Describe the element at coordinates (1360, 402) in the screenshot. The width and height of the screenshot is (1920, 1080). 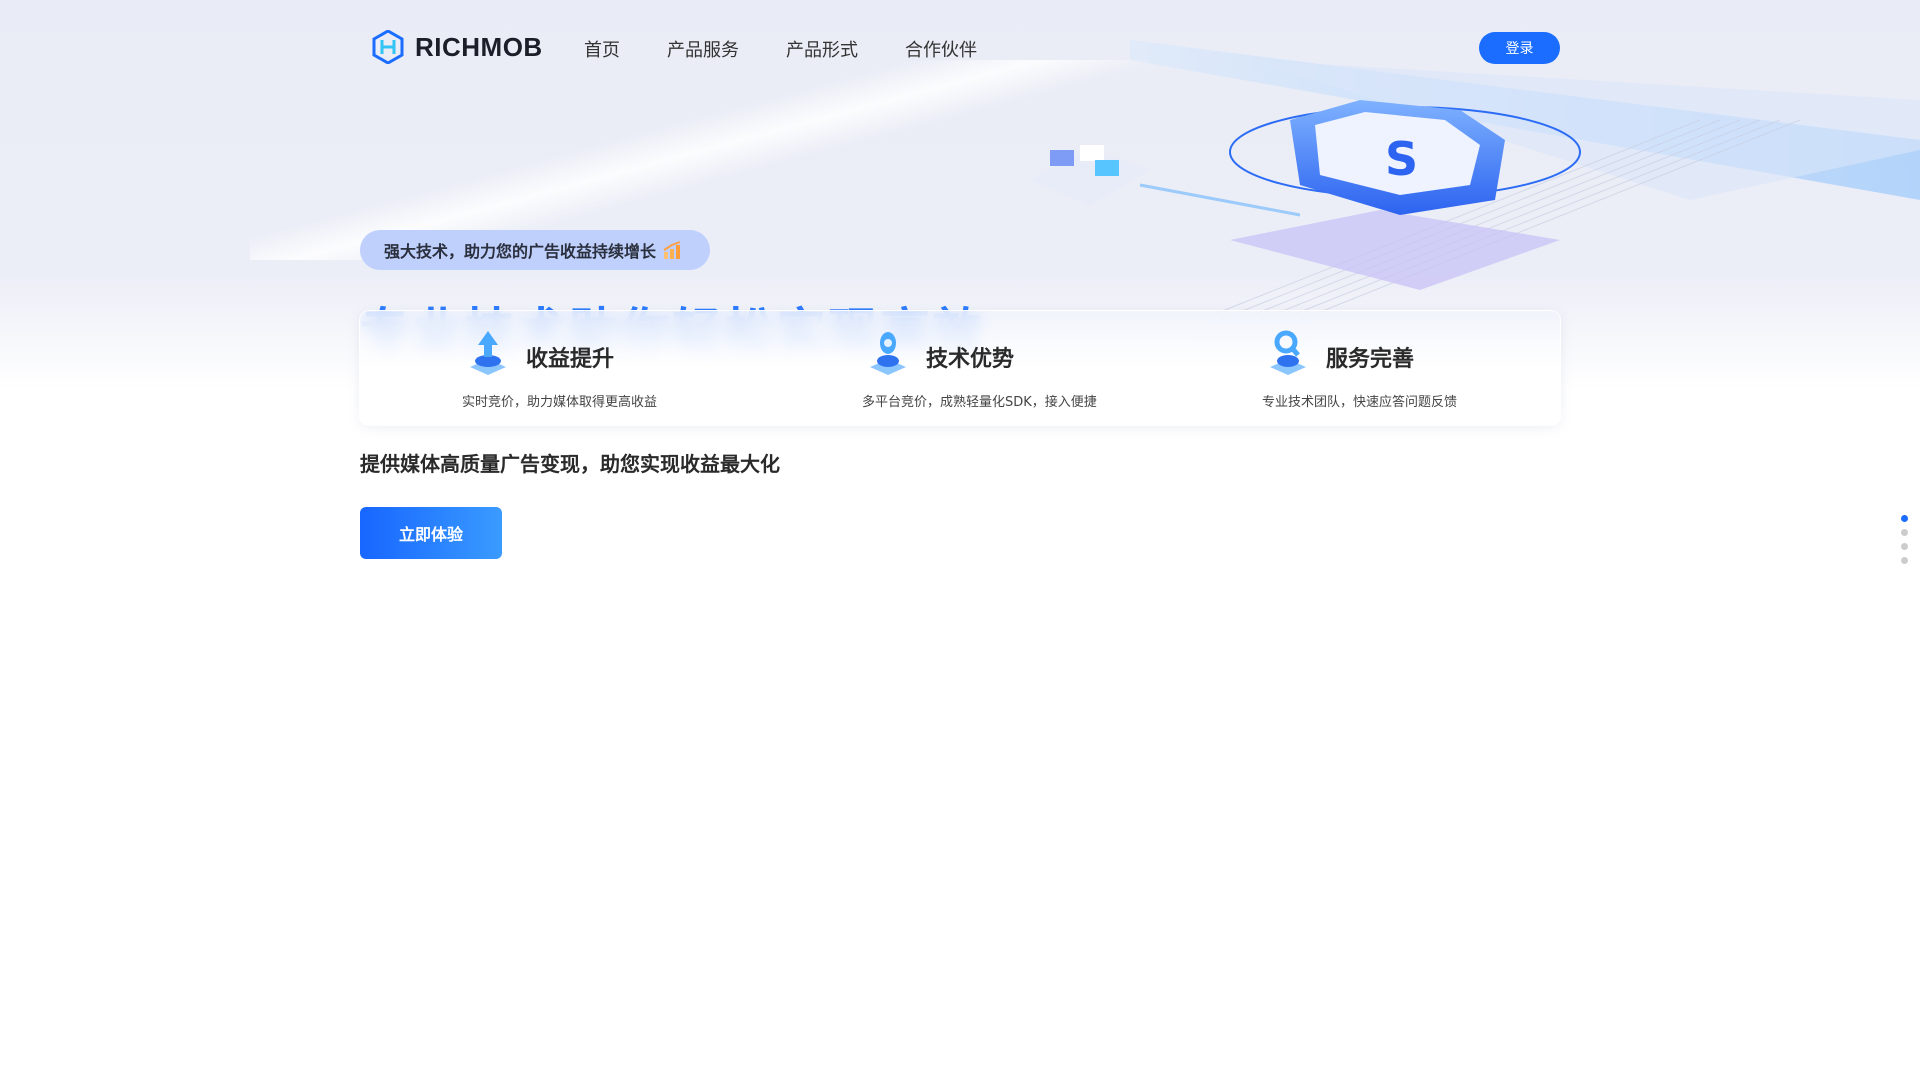
I see `feature-desc: 专业技术团队，快速应答问题反馈` at that location.